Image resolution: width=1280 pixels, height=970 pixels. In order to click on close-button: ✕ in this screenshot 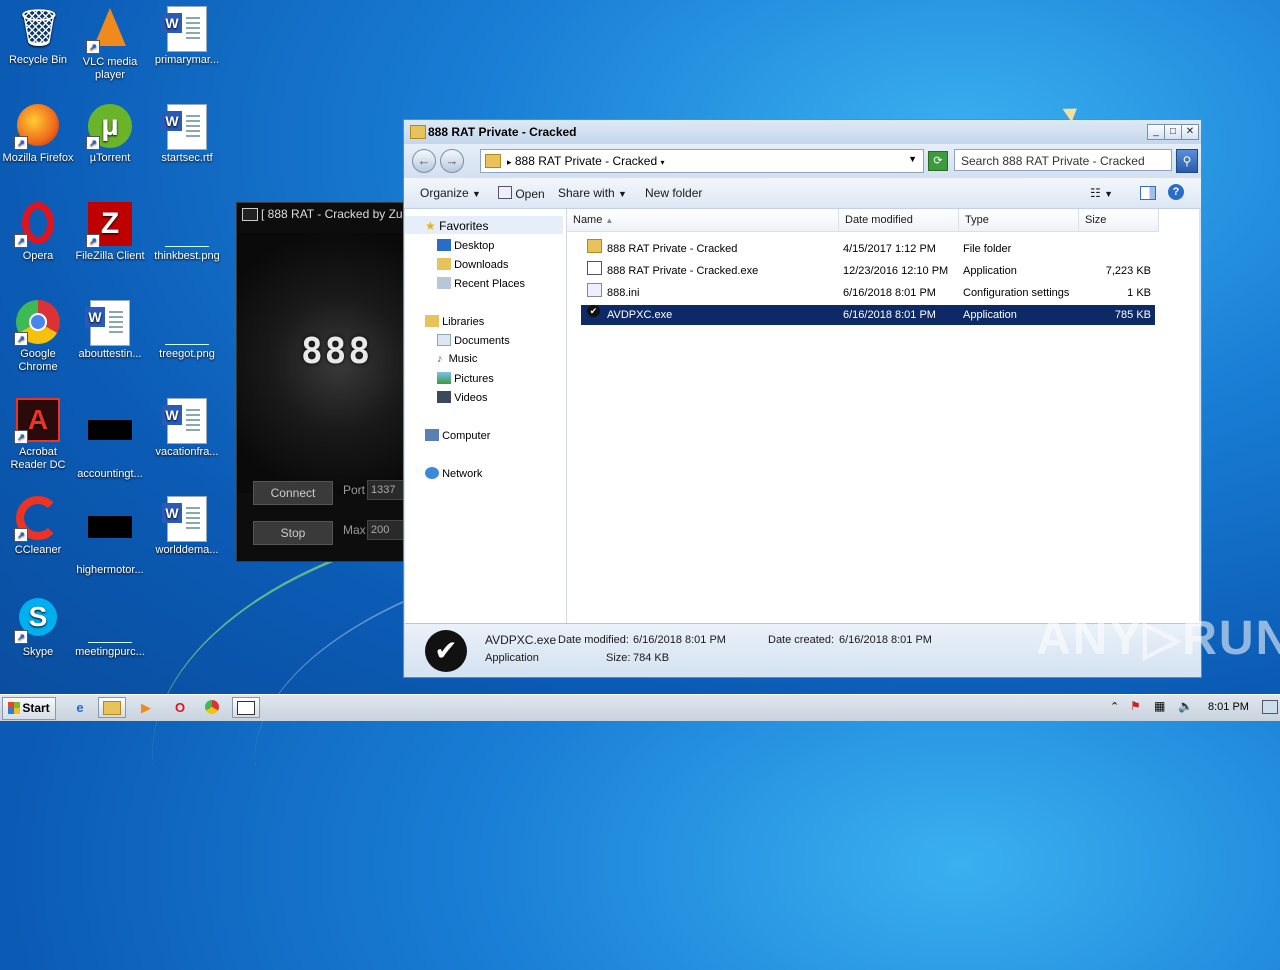, I will do `click(1190, 132)`.